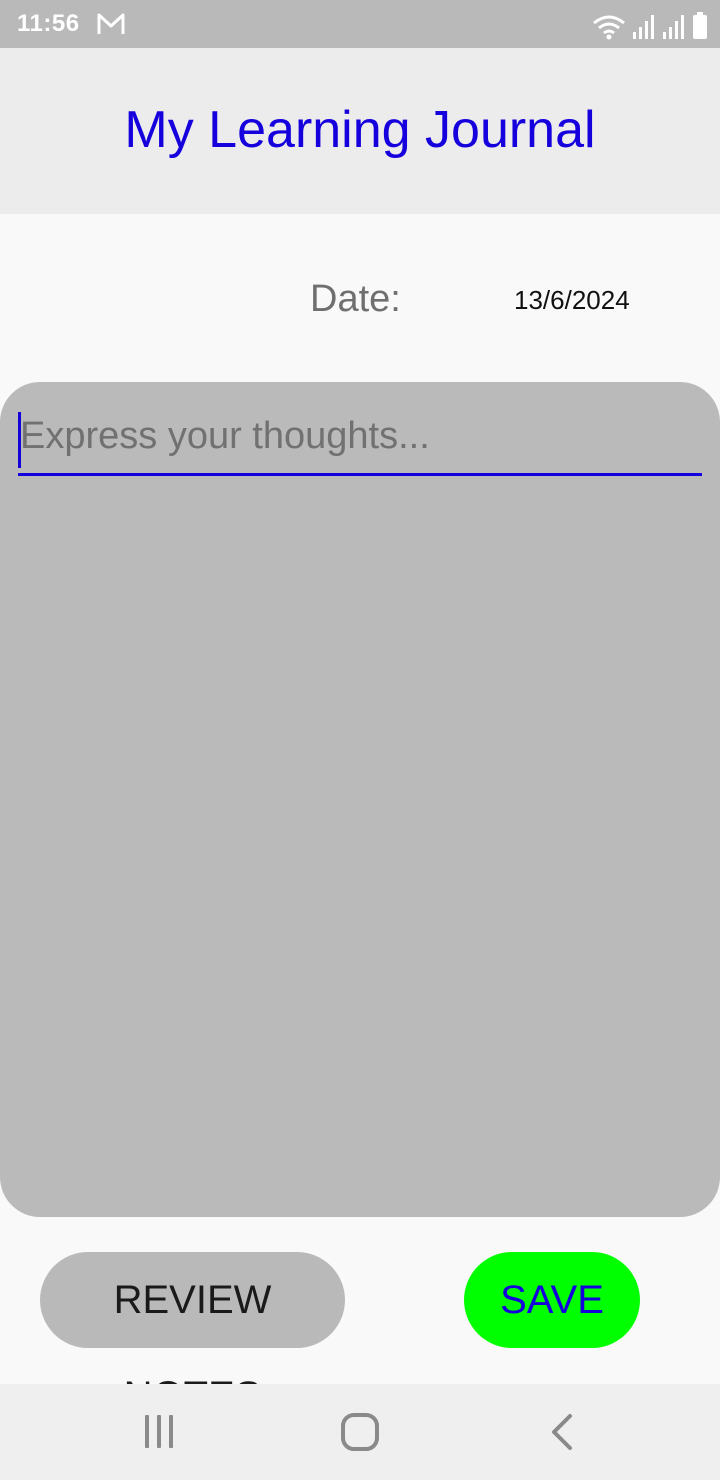  What do you see at coordinates (355, 299) in the screenshot?
I see `date-label: Date:` at bounding box center [355, 299].